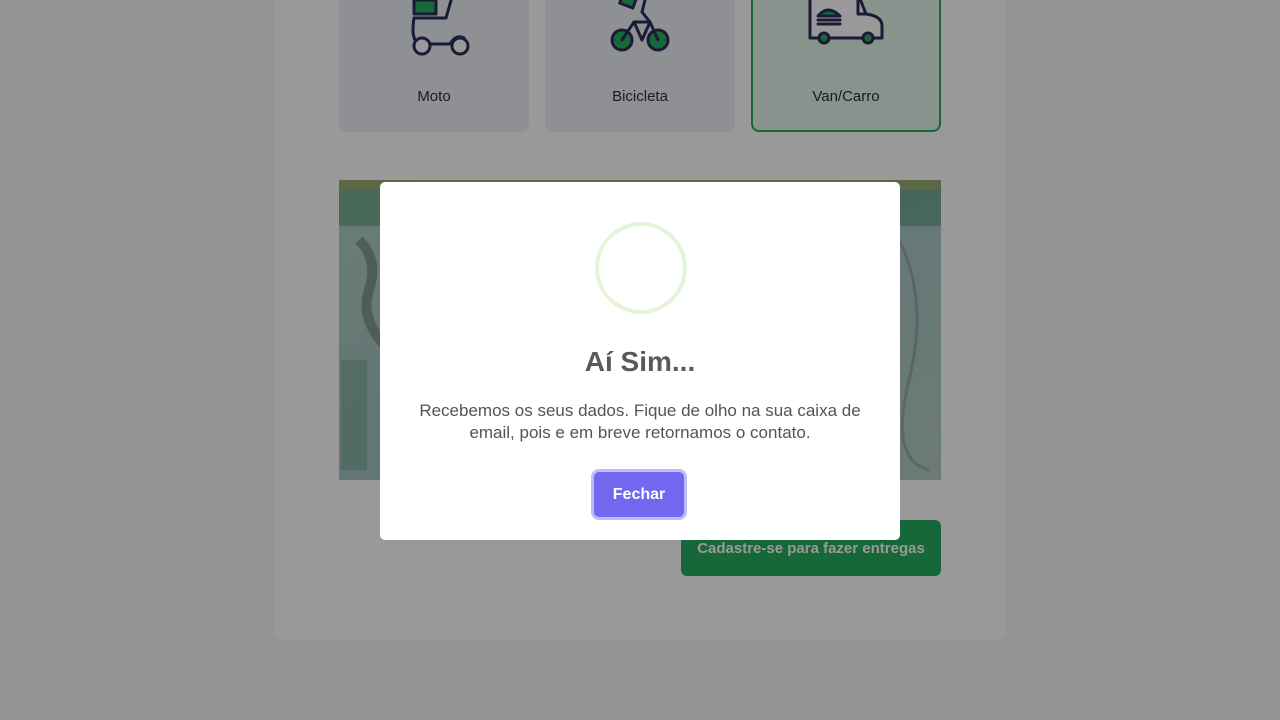  Describe the element at coordinates (641, 268) in the screenshot. I see `success-icon` at that location.